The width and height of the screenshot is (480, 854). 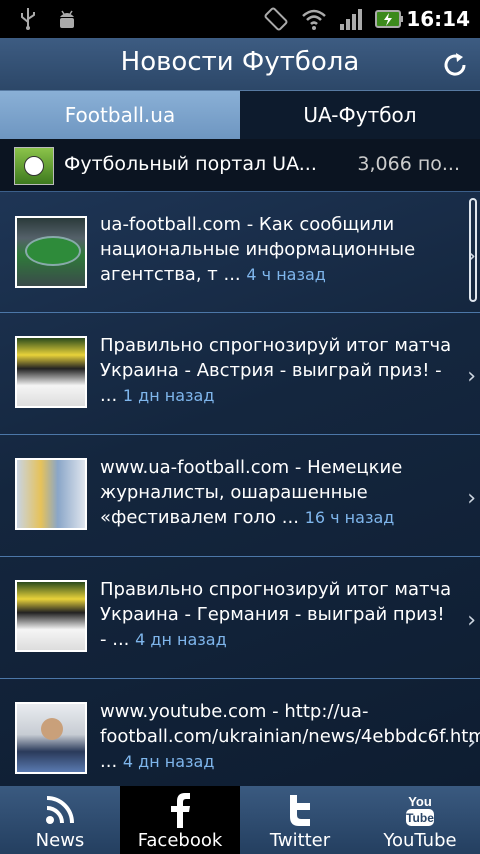 I want to click on rotation-icon, so click(x=276, y=19).